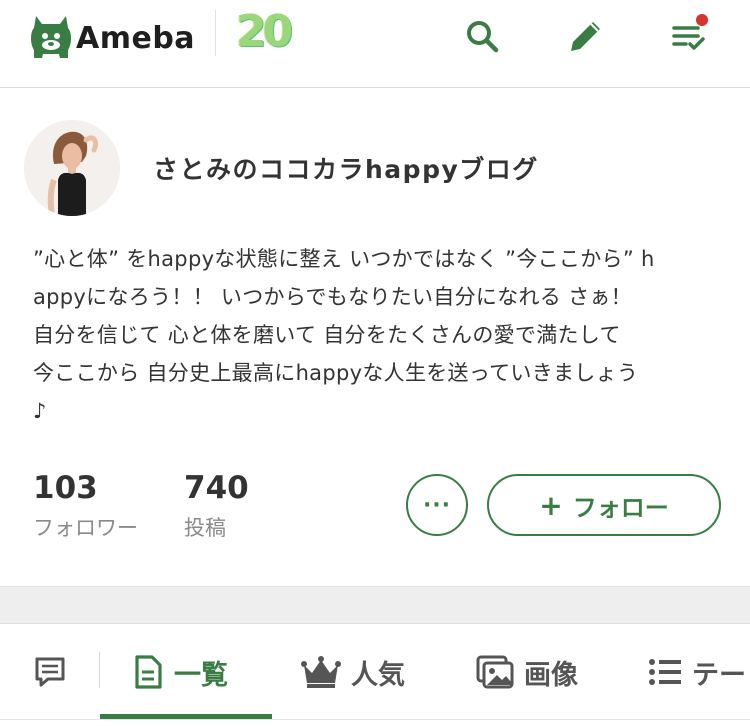 The image size is (750, 726). I want to click on more-dots-icon: ···, so click(437, 505).